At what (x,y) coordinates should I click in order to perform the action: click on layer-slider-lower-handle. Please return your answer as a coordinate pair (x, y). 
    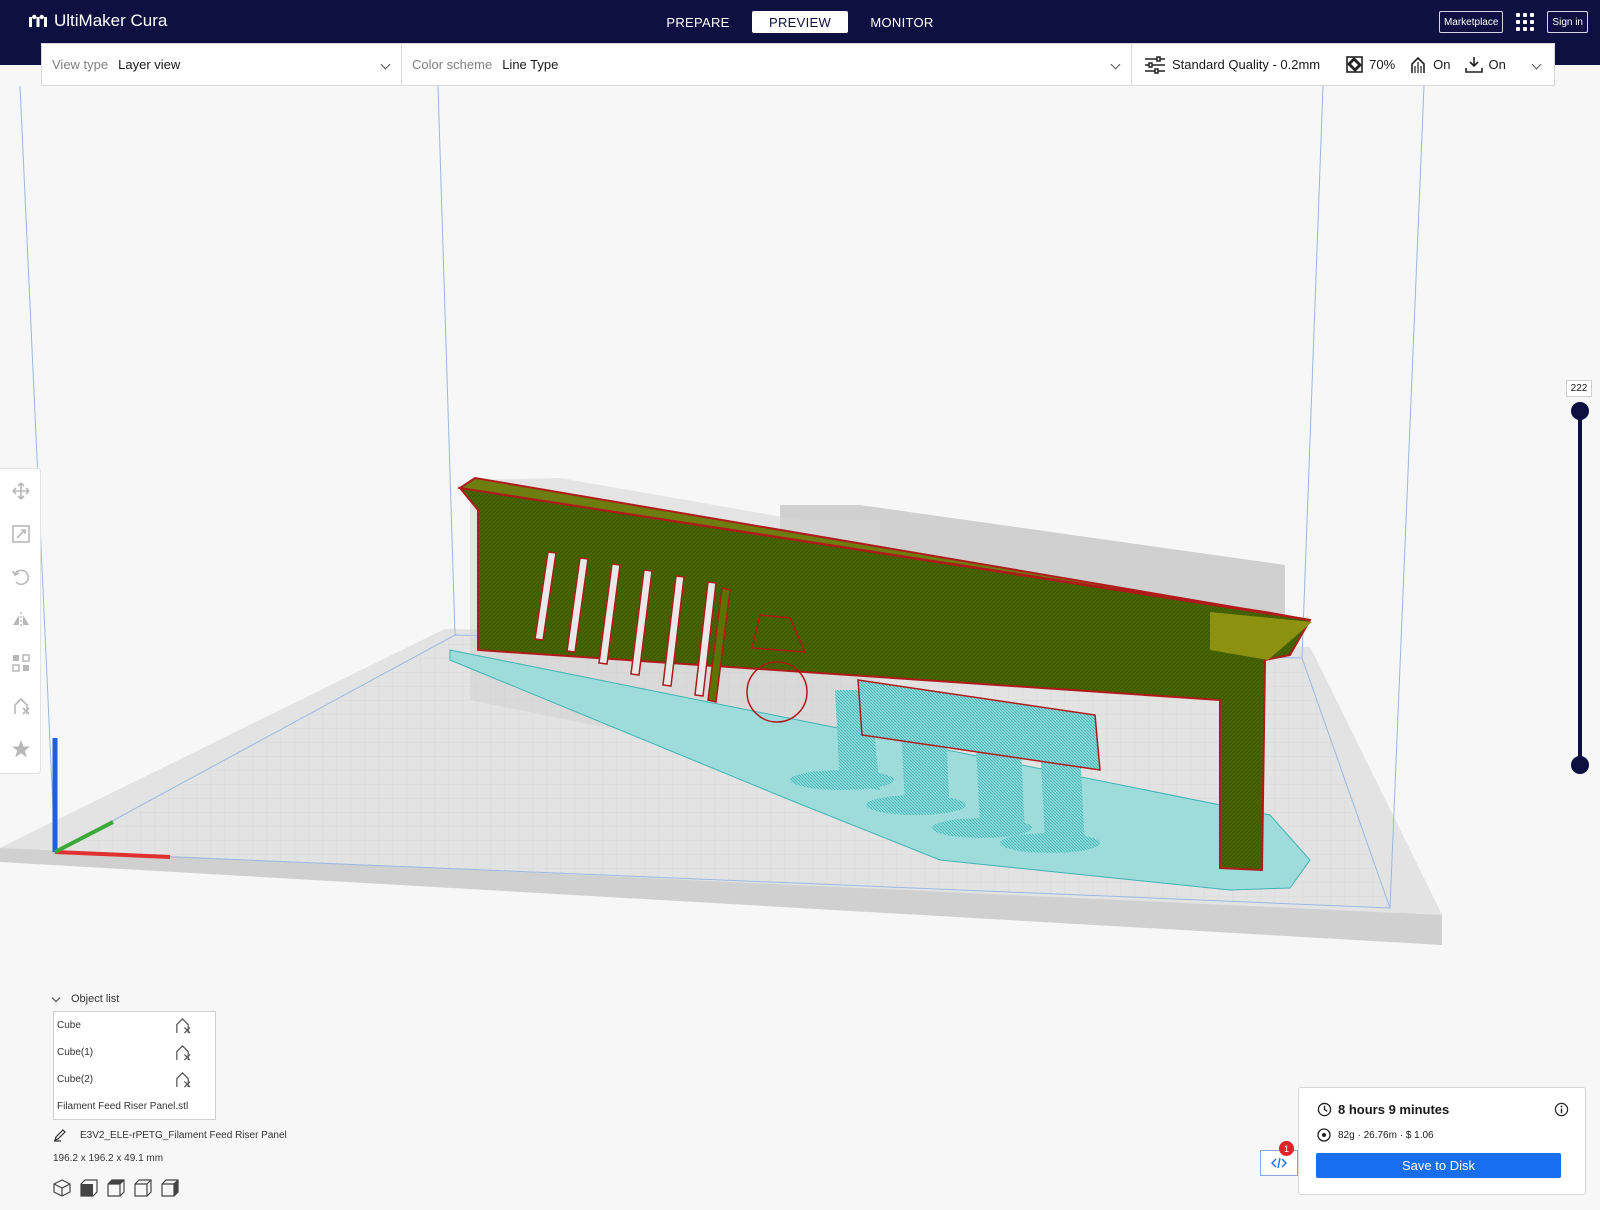
    Looking at the image, I should click on (1580, 765).